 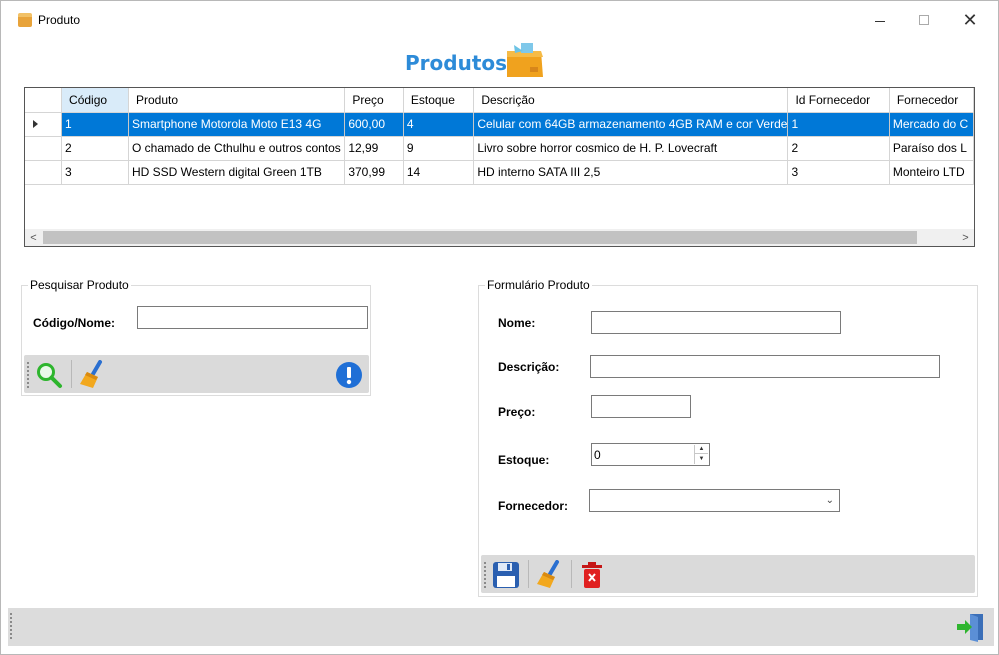 What do you see at coordinates (237, 172) in the screenshot?
I see `cell-produto: HD SSD Western digital Green 1TB` at bounding box center [237, 172].